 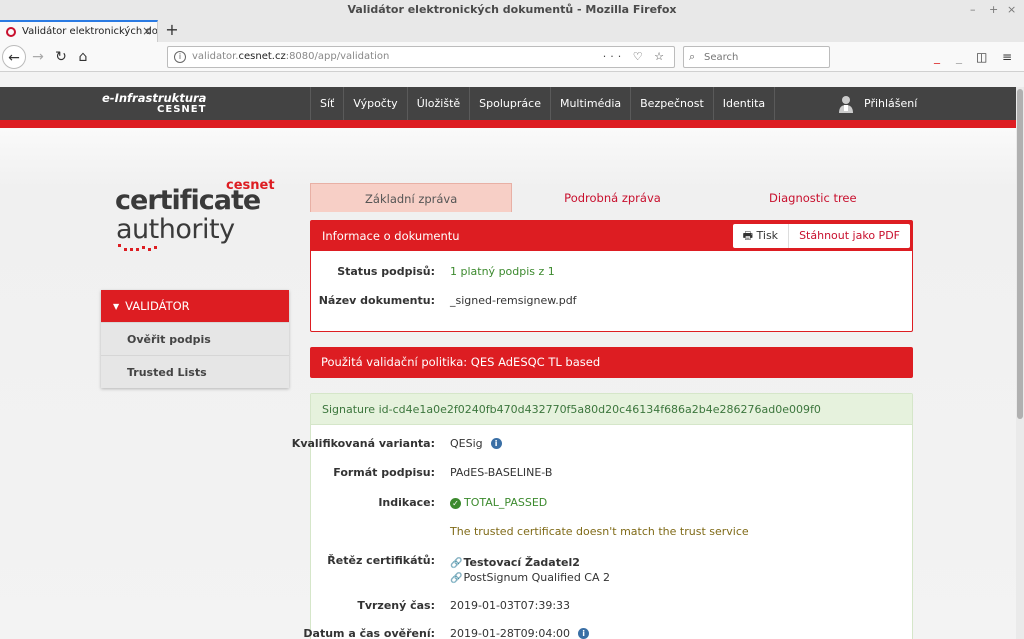 What do you see at coordinates (137, 247) in the screenshot?
I see `ca-logo-dots` at bounding box center [137, 247].